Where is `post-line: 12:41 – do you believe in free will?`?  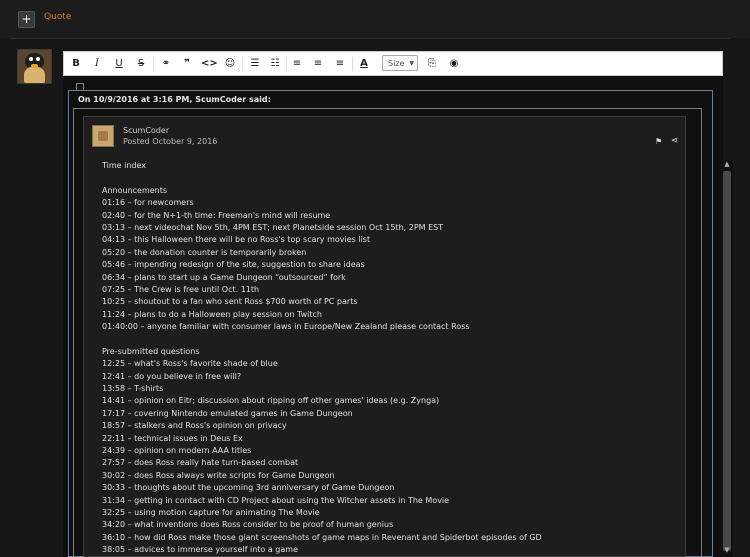
post-line: 12:41 – do you believe in free will? is located at coordinates (172, 376).